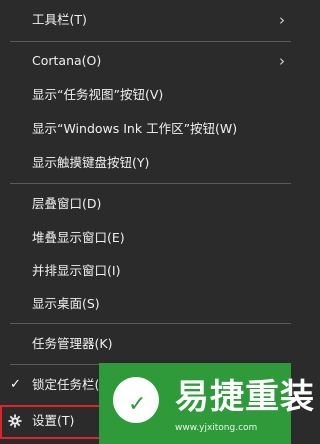 The width and height of the screenshot is (320, 444). What do you see at coordinates (72, 343) in the screenshot?
I see `menu-item-label: 任务管理器(K)` at bounding box center [72, 343].